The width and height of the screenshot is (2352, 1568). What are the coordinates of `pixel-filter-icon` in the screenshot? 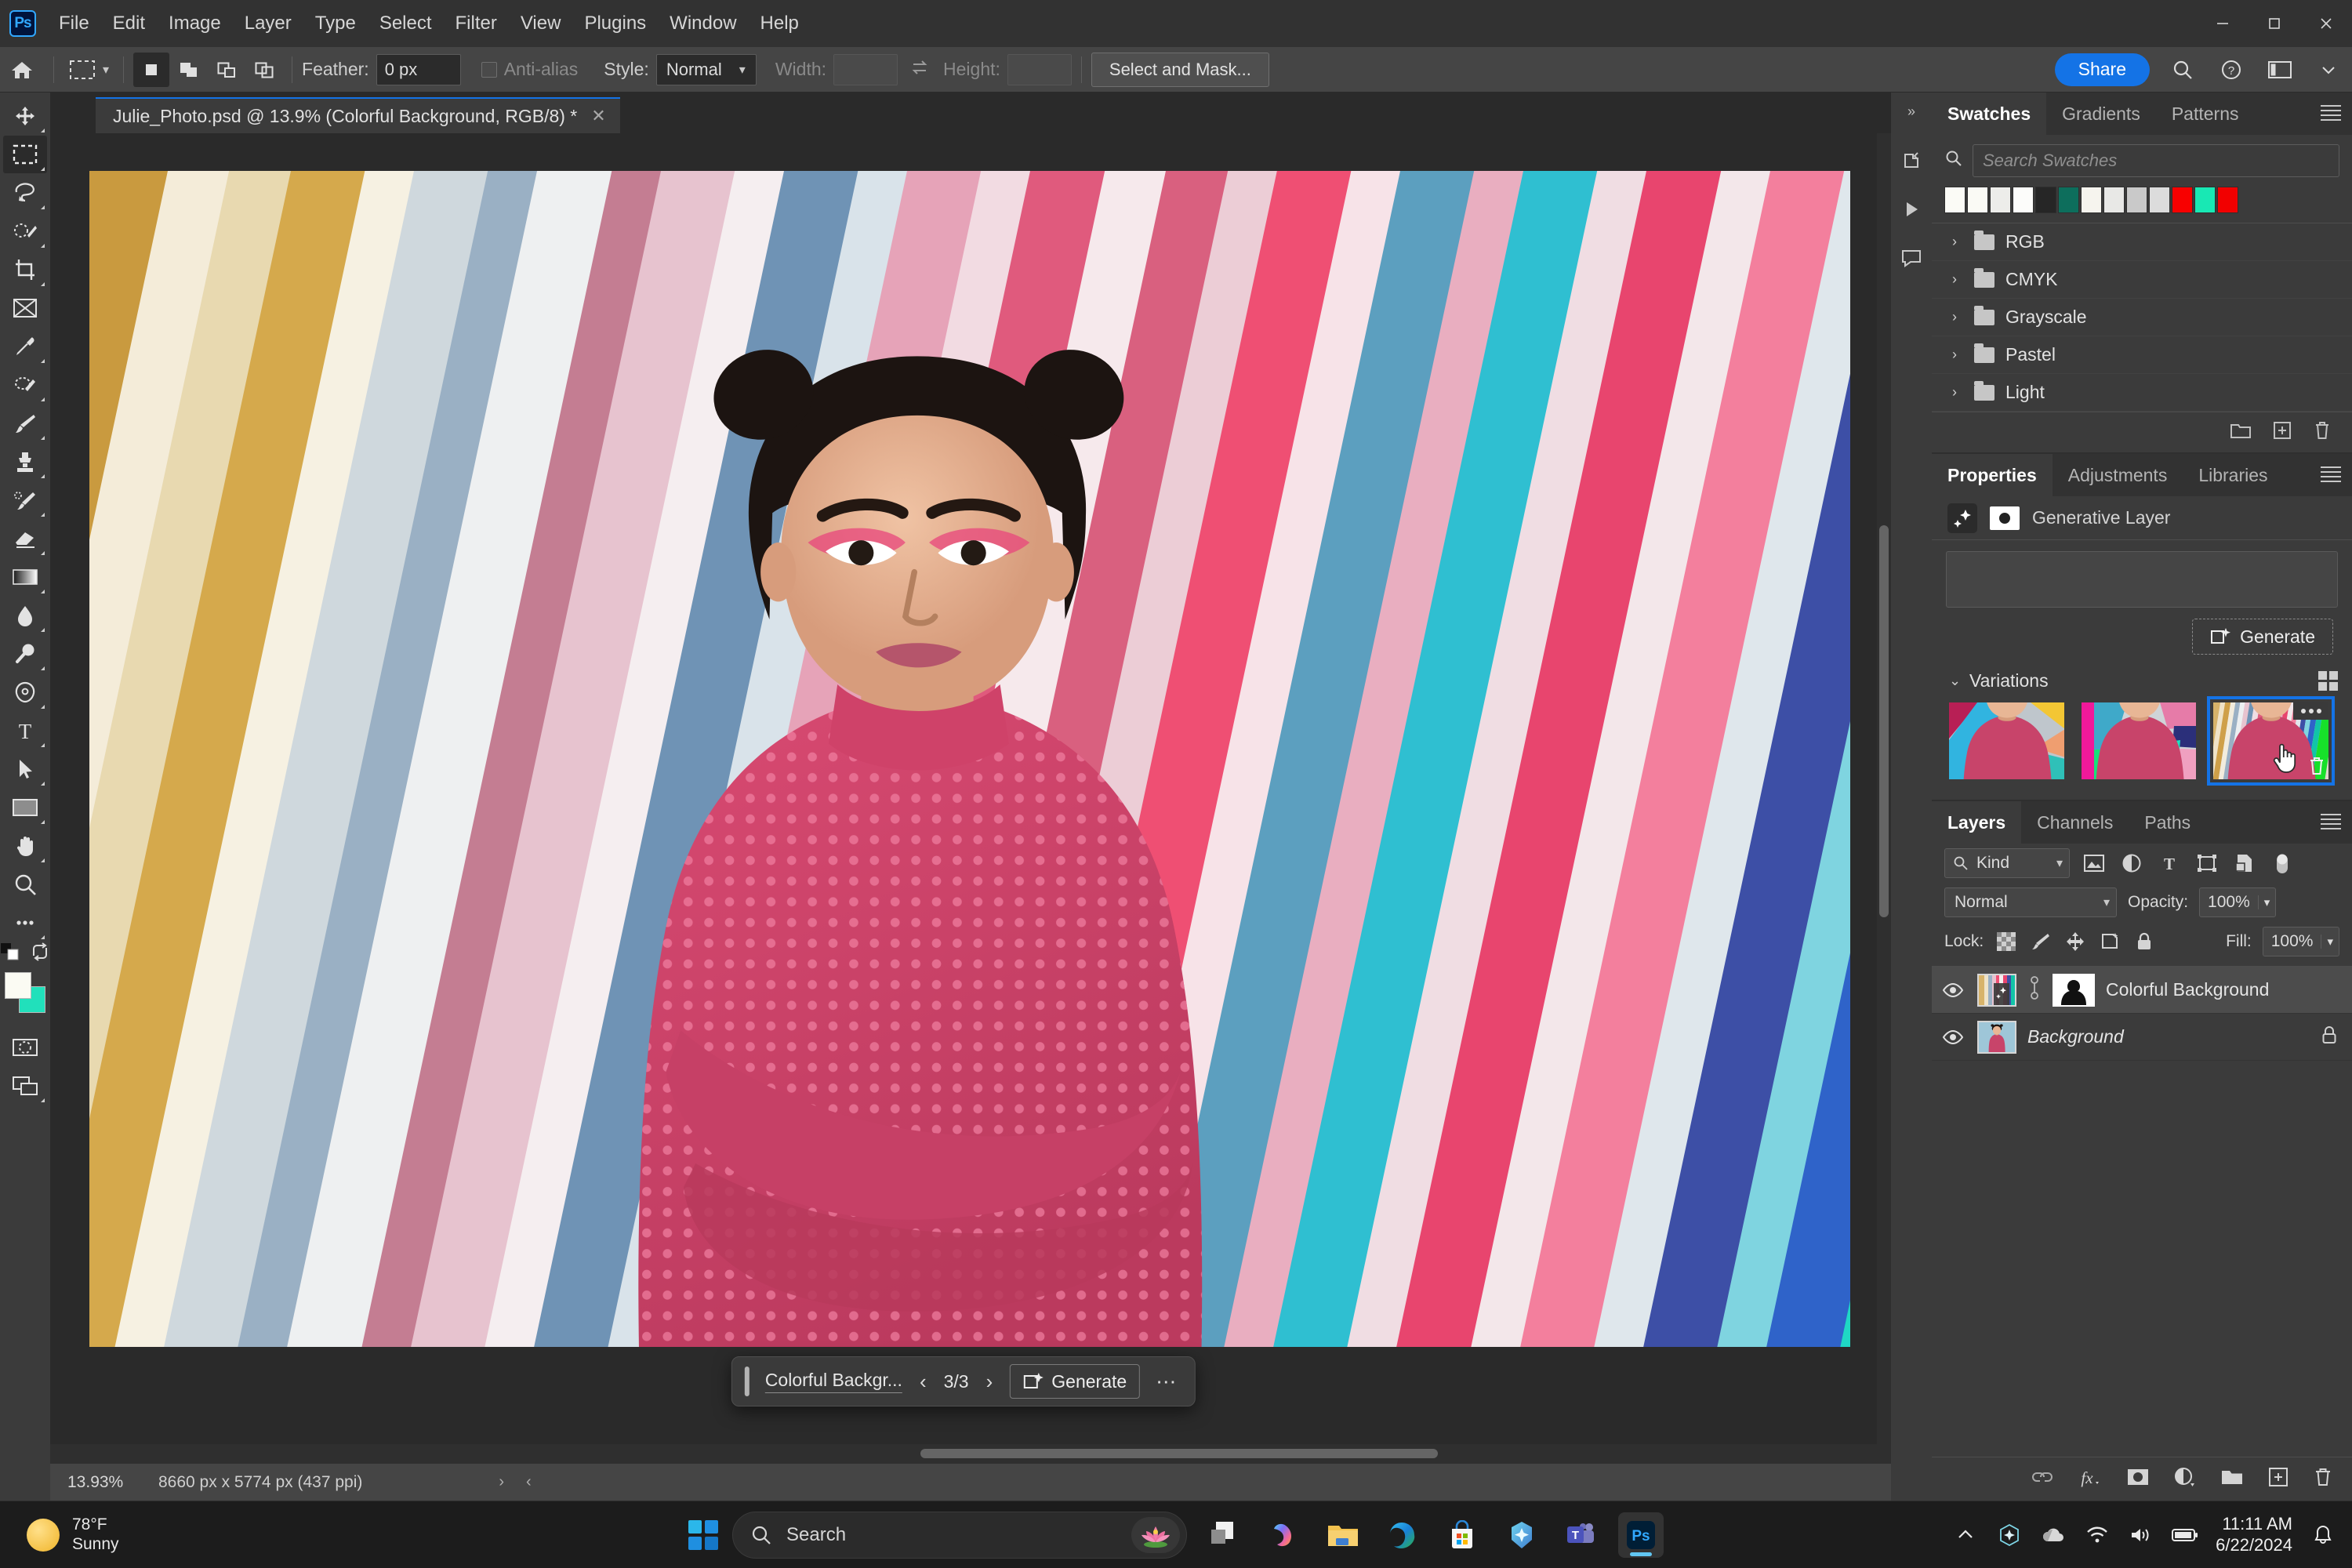 It's located at (2094, 864).